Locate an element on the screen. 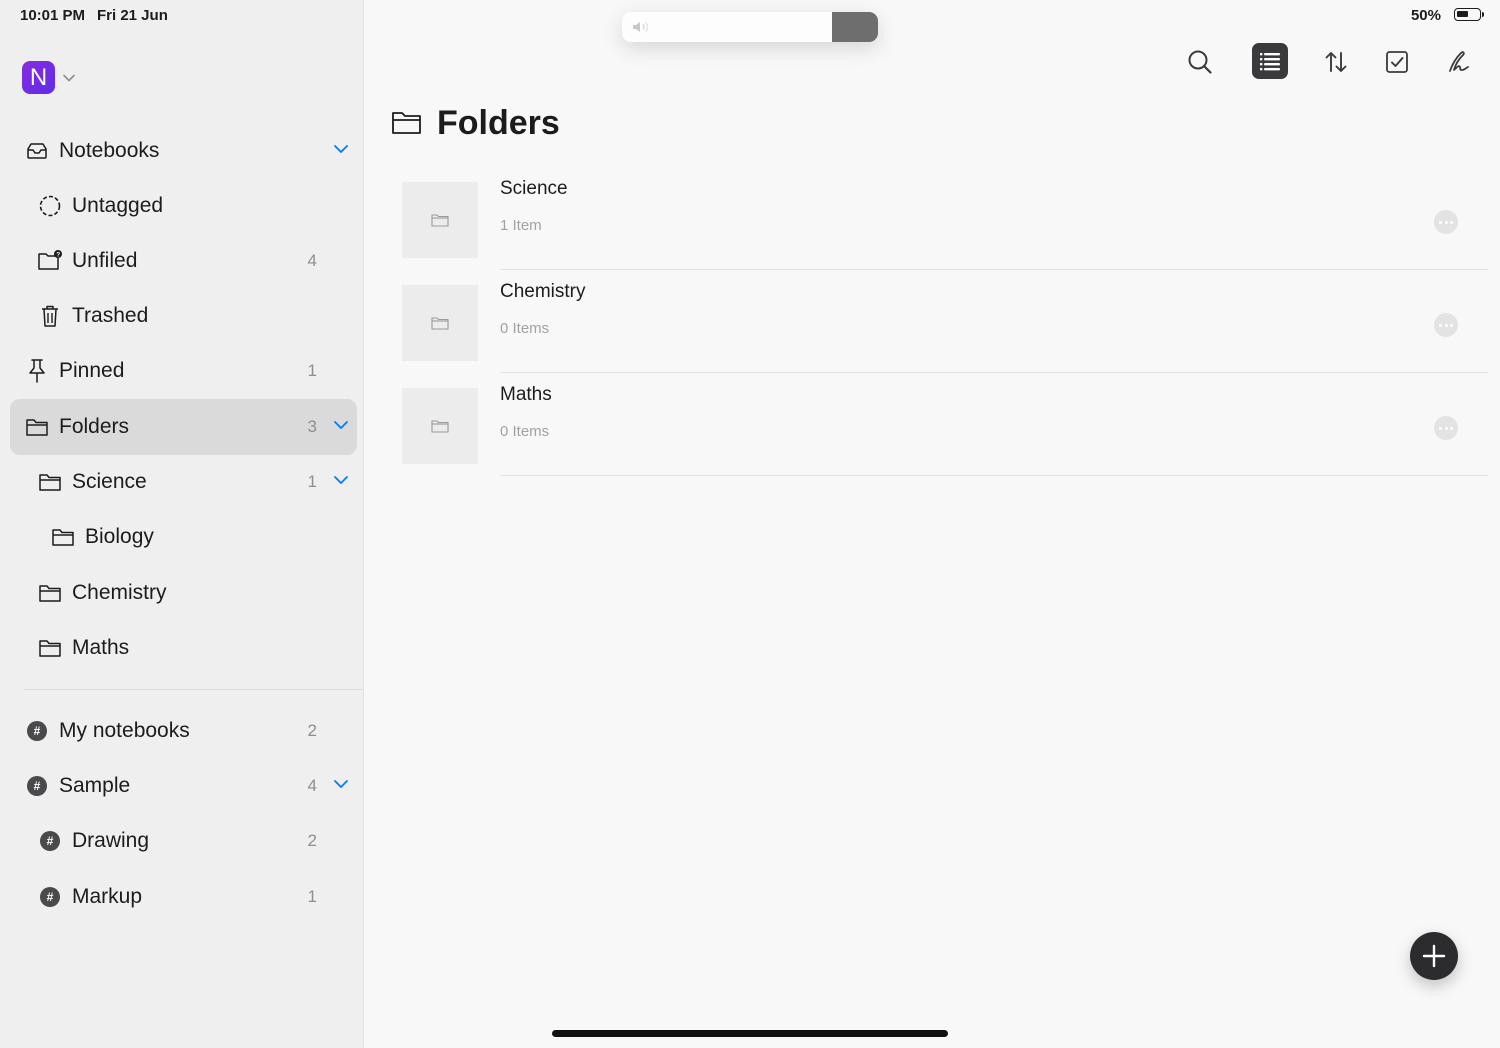  folder-row-science: Science 1 Item is located at coordinates (945, 223).